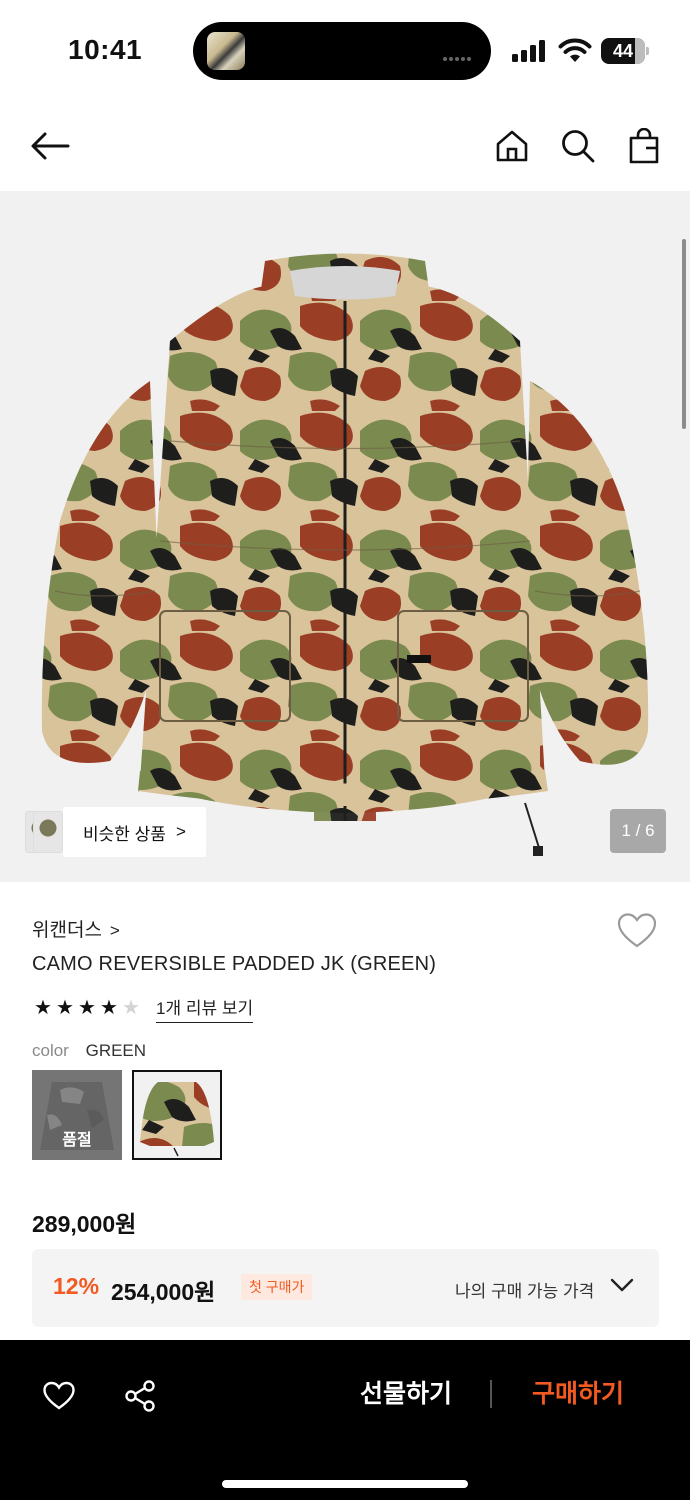 Image resolution: width=690 pixels, height=1500 pixels. I want to click on home-icon, so click(512, 146).